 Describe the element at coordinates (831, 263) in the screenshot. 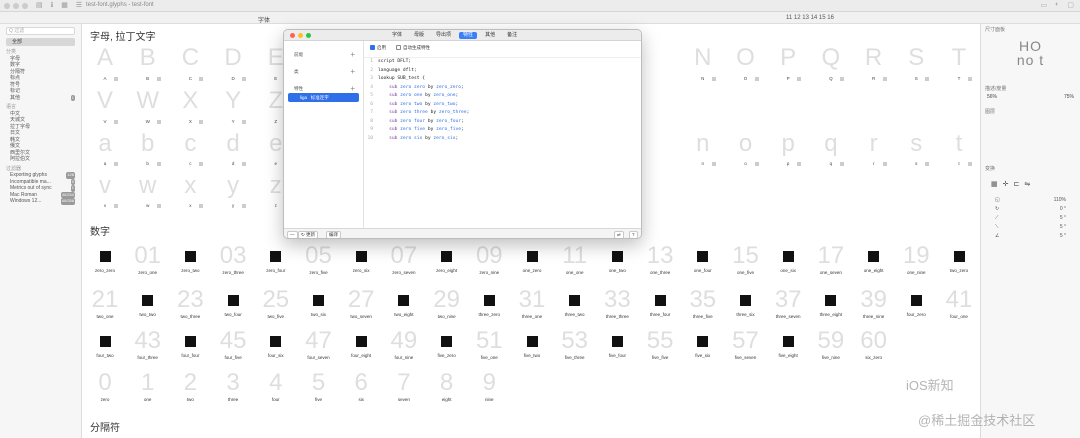

I see `glyph-cell: 17 one_seven` at that location.